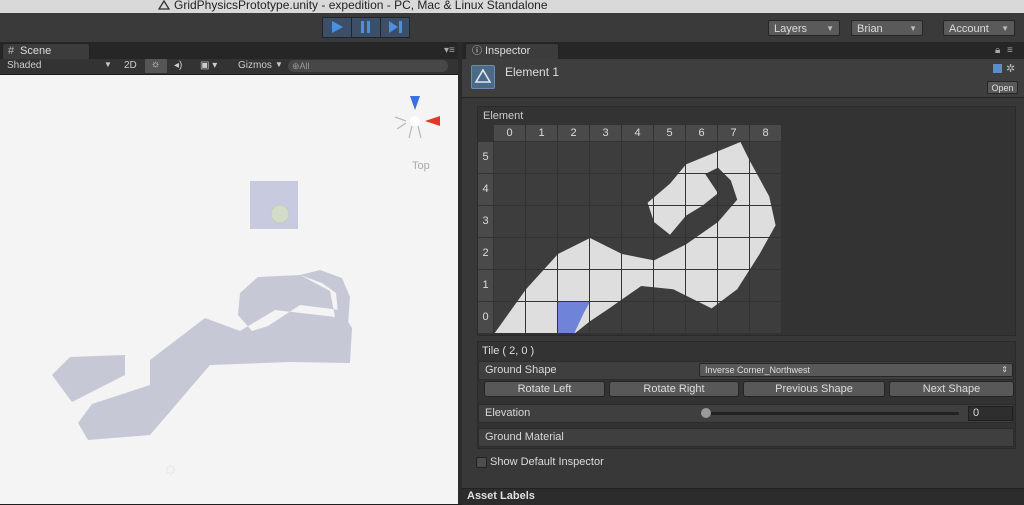 Image resolution: width=1024 pixels, height=505 pixels. What do you see at coordinates (368, 66) in the screenshot?
I see `scene-search-input: ⊕All` at bounding box center [368, 66].